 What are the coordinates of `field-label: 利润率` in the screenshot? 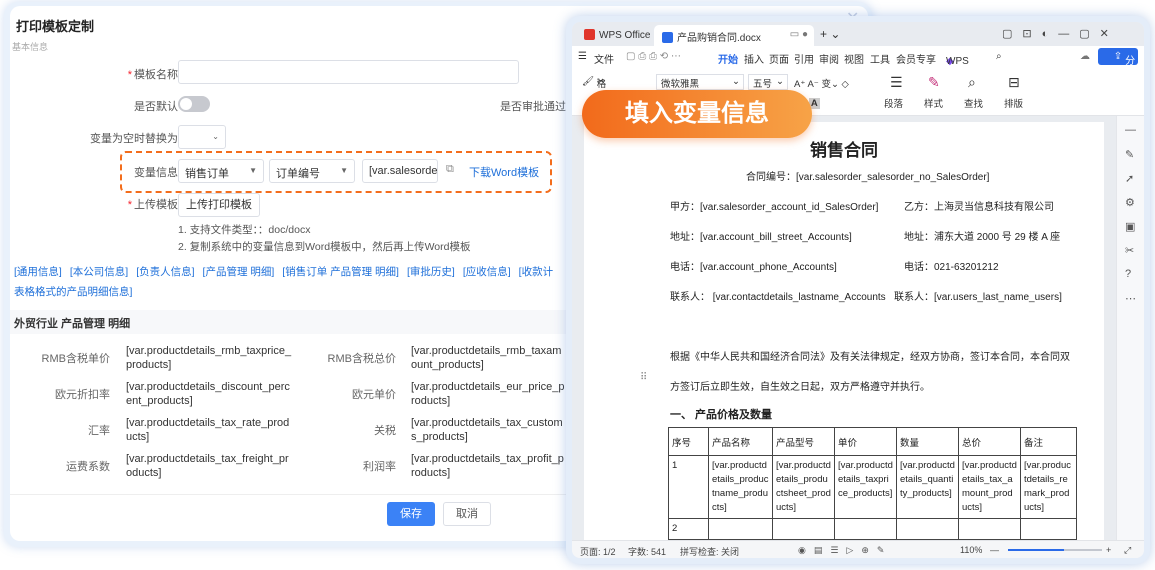 It's located at (379, 467).